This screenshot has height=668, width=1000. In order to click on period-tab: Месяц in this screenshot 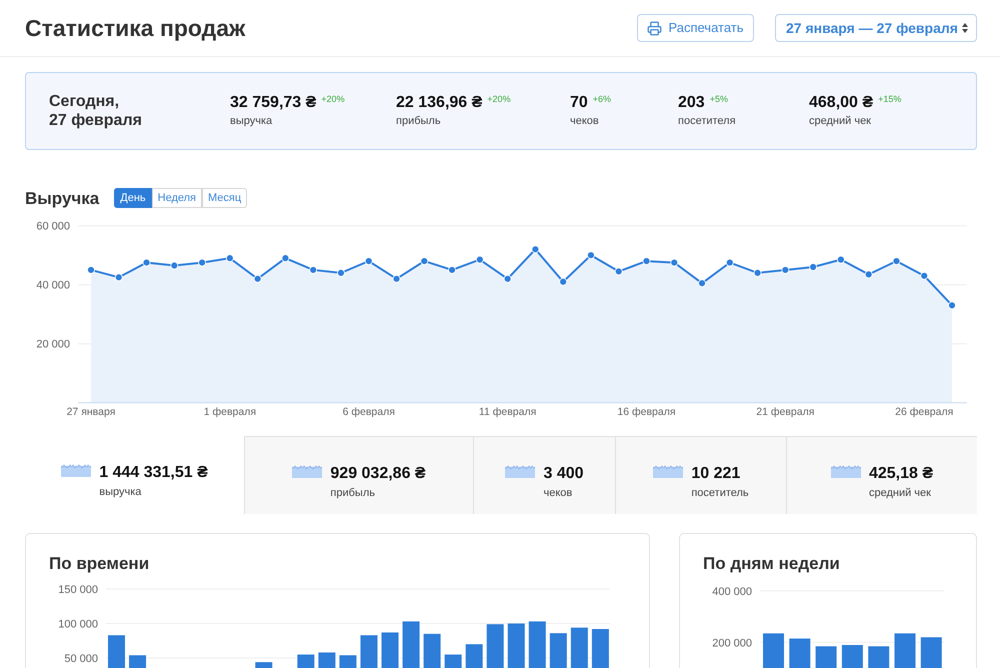, I will do `click(225, 198)`.